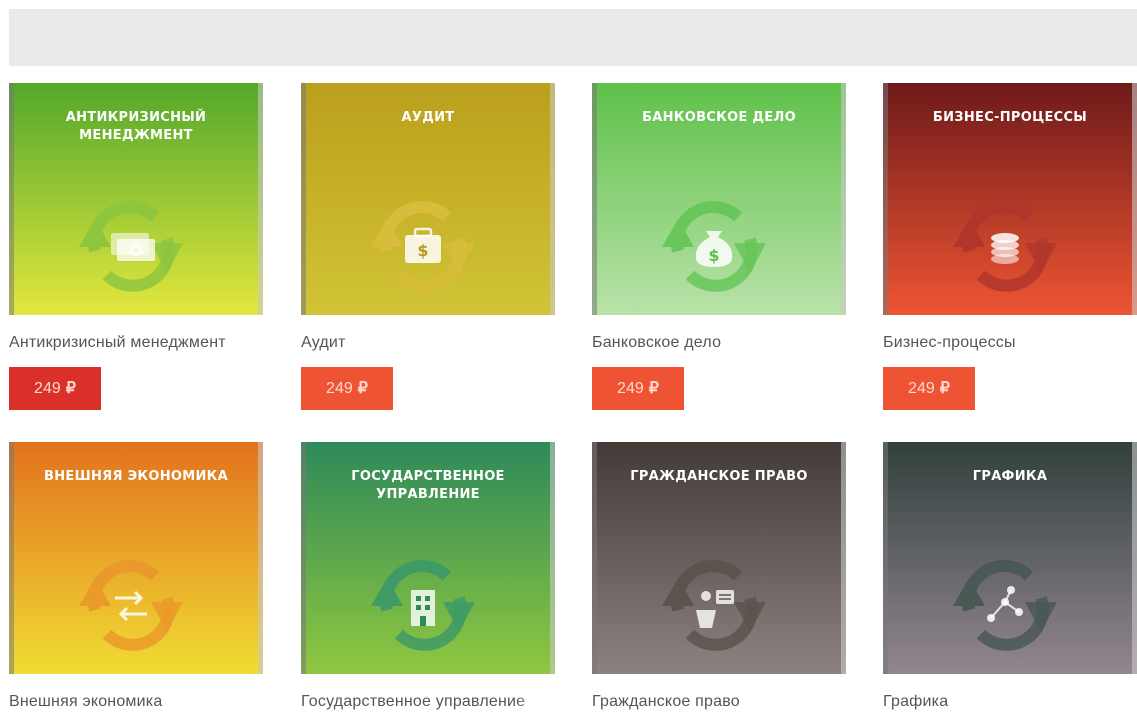 This screenshot has height=712, width=1137. I want to click on product-cover: АУДИТ $, so click(428, 199).